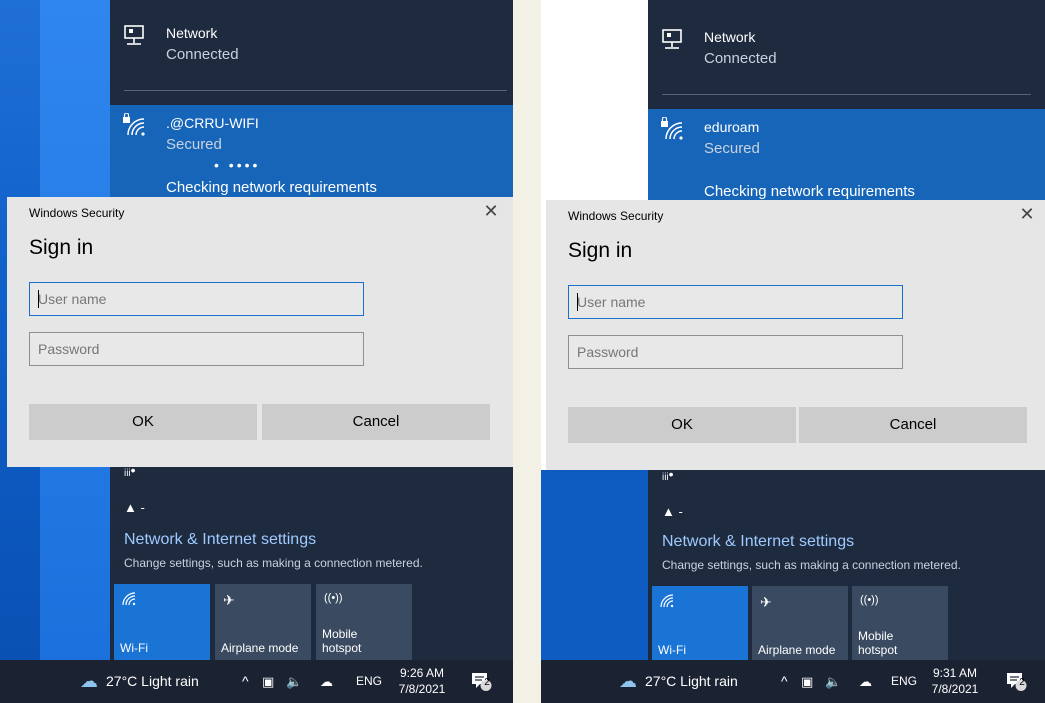 The height and width of the screenshot is (703, 1045). Describe the element at coordinates (527, 351) in the screenshot. I see `divider` at that location.